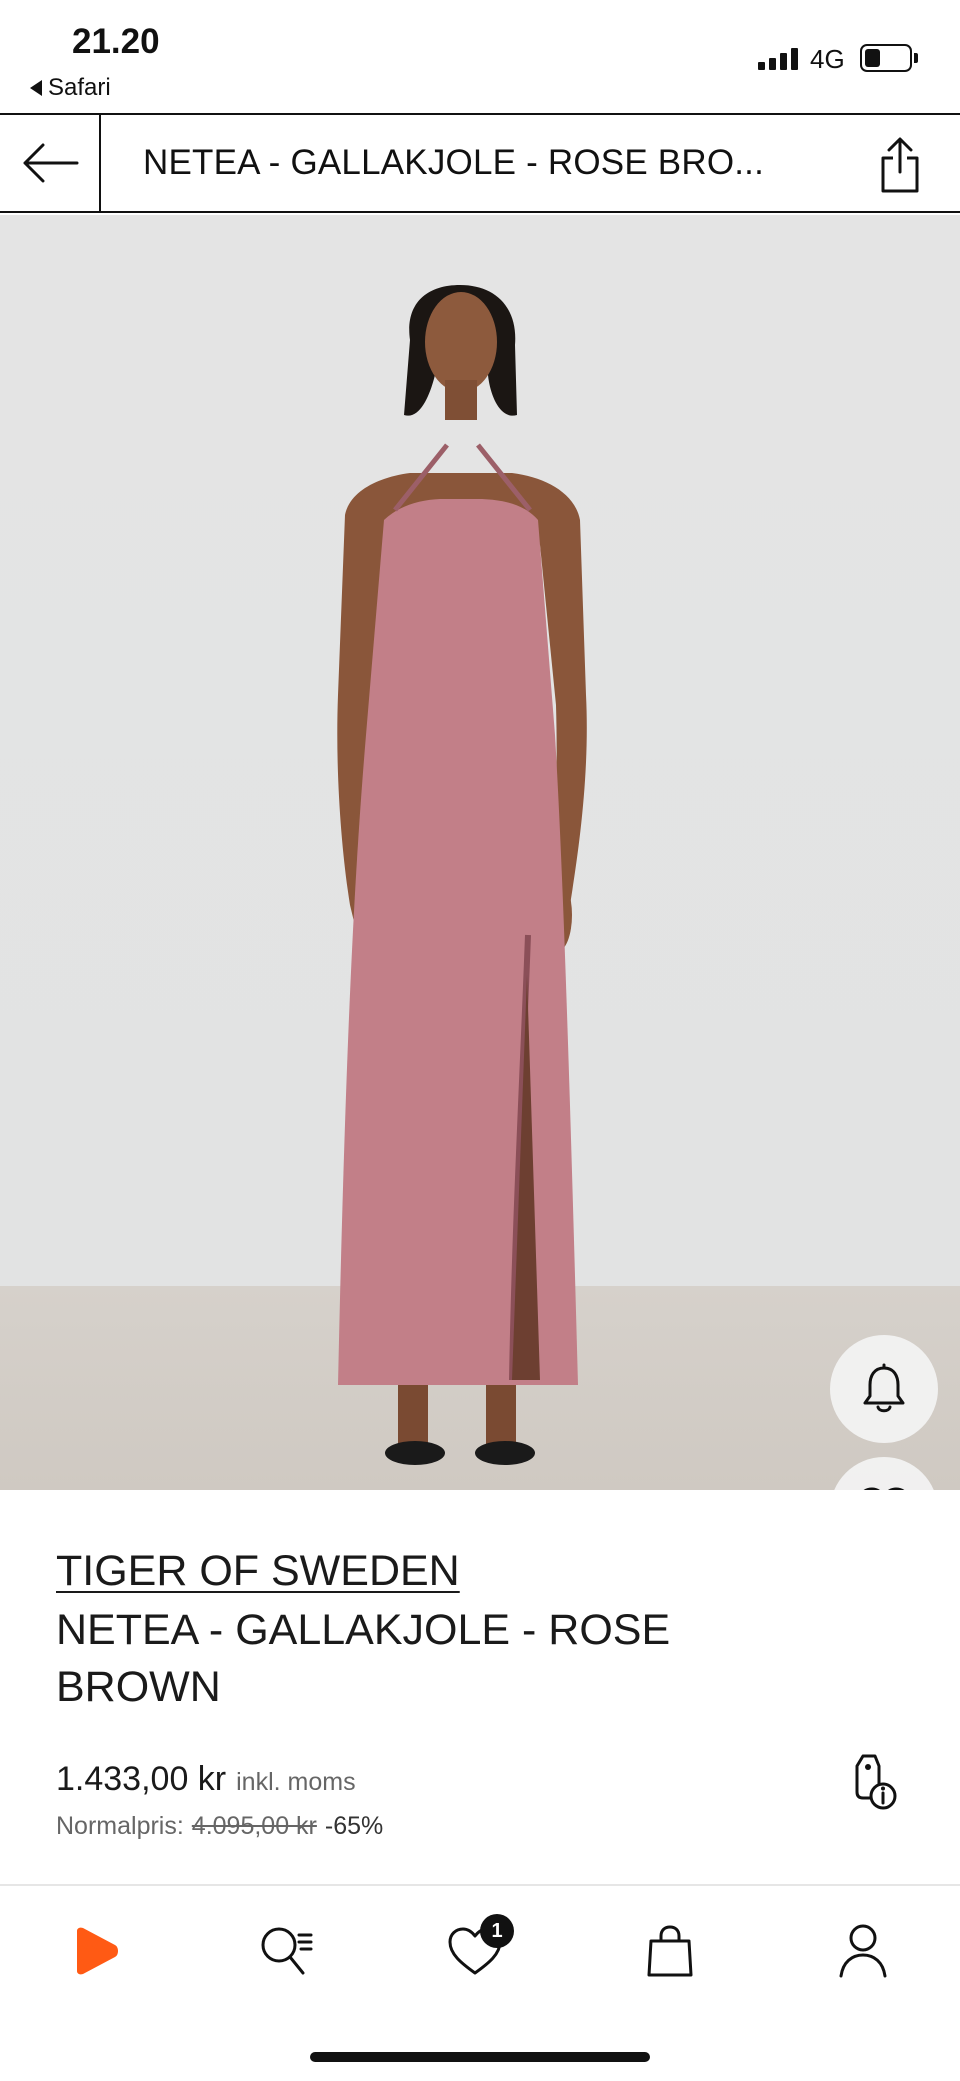 The image size is (960, 2081). What do you see at coordinates (462, 875) in the screenshot?
I see `model-photo` at bounding box center [462, 875].